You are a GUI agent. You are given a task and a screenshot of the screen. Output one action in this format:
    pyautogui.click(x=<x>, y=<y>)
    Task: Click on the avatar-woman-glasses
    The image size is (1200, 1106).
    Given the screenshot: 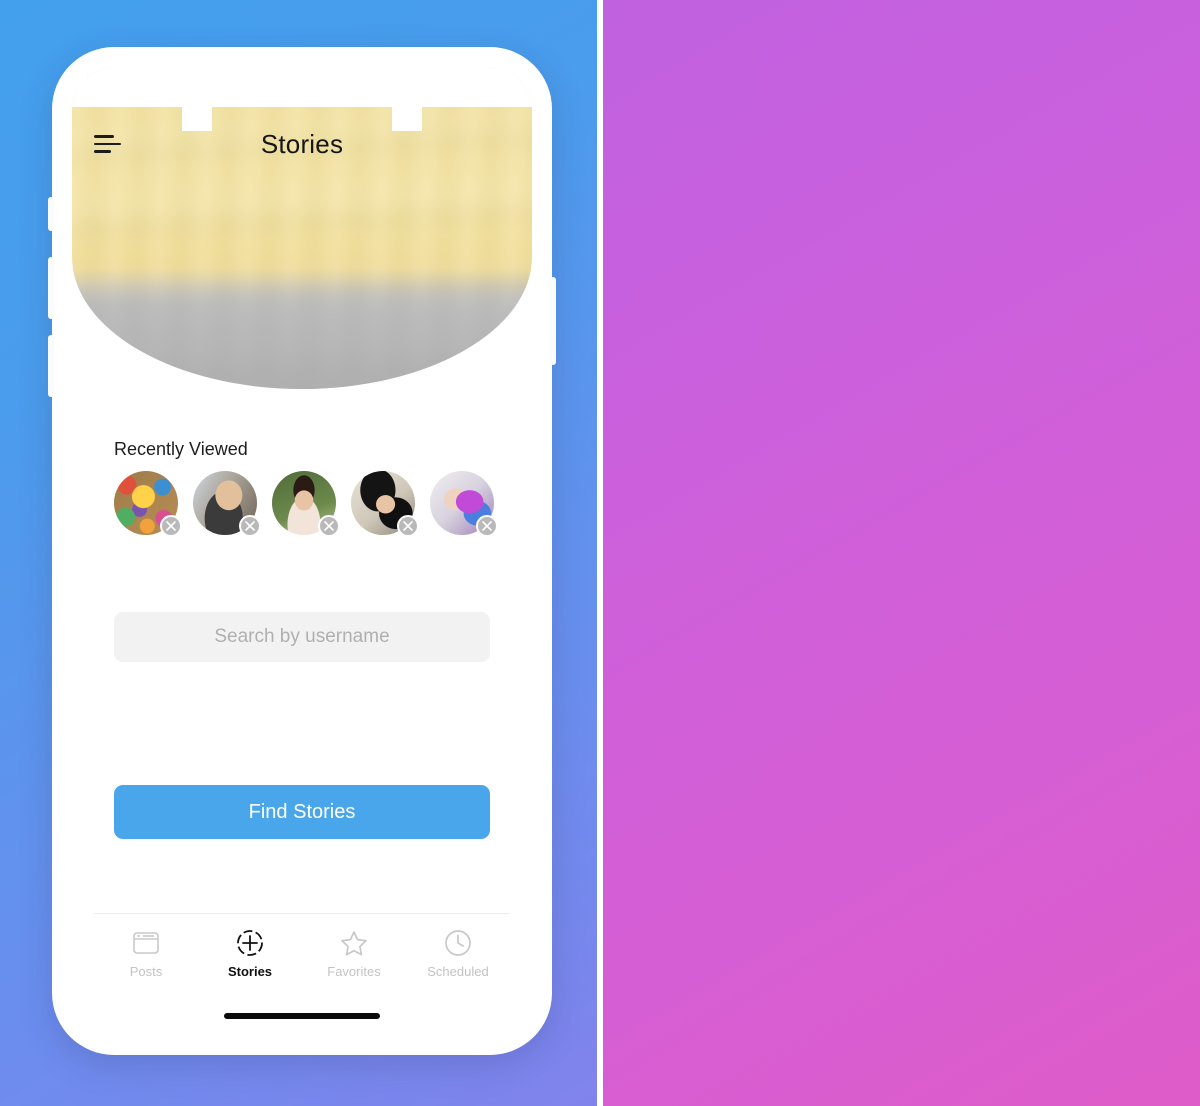 What is the action you would take?
    pyautogui.click(x=385, y=504)
    